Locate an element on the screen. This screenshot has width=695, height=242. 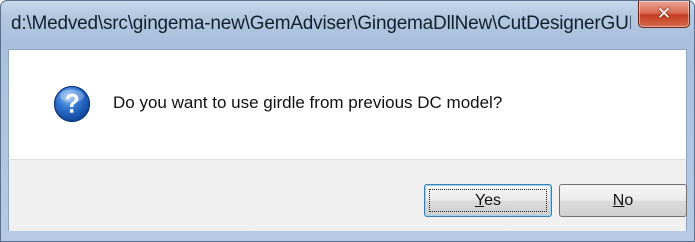
yes-label-rest: es is located at coordinates (493, 200).